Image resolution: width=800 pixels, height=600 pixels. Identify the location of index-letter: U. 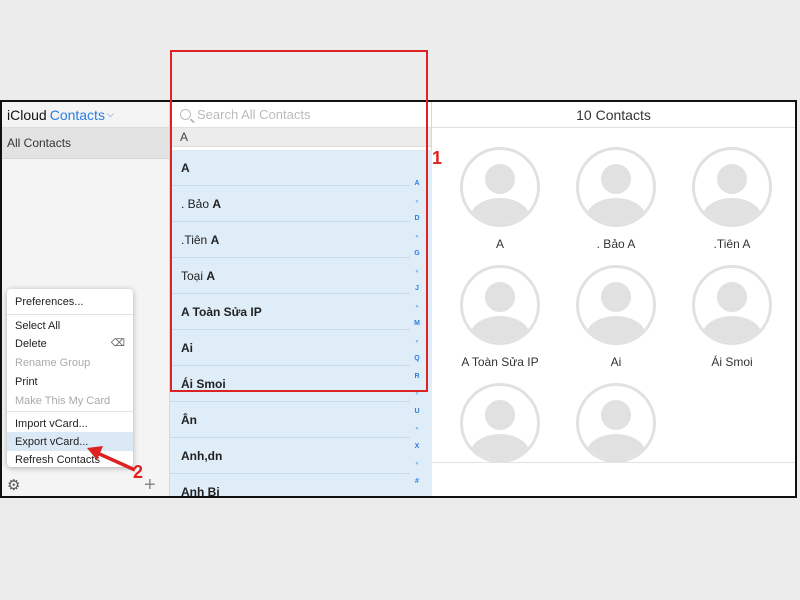
(417, 412).